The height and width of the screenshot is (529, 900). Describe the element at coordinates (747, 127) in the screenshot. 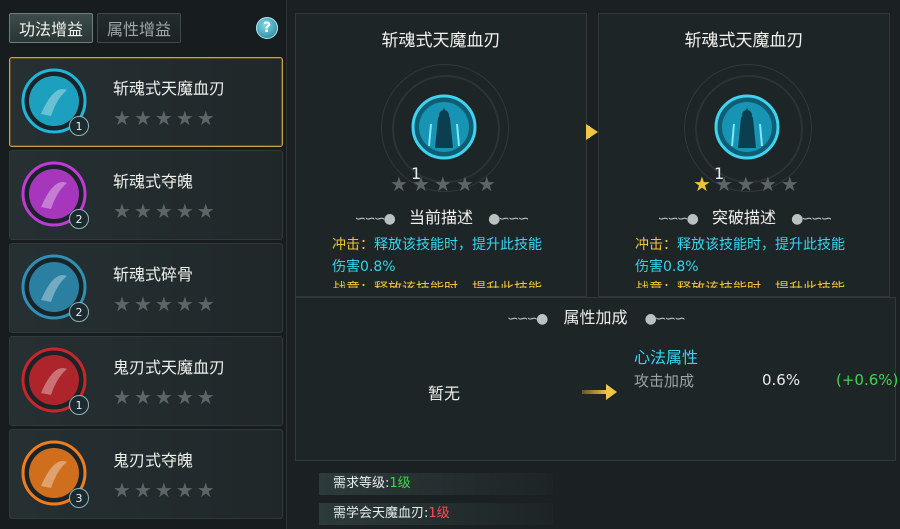

I see `warrior-icon` at that location.